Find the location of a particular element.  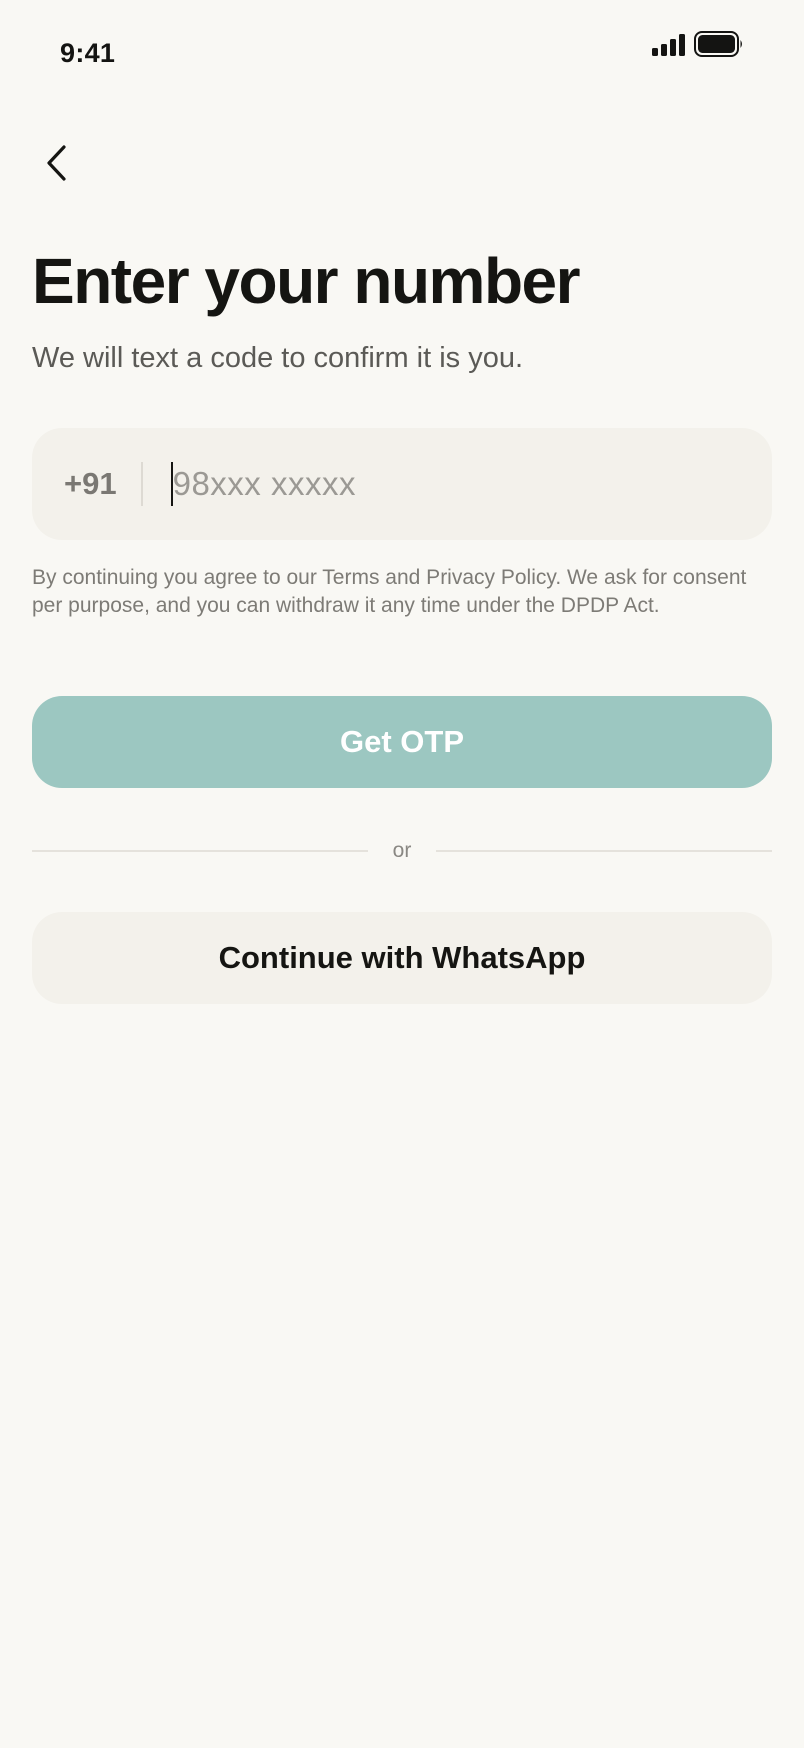

phone-number-field: +91 is located at coordinates (402, 484).